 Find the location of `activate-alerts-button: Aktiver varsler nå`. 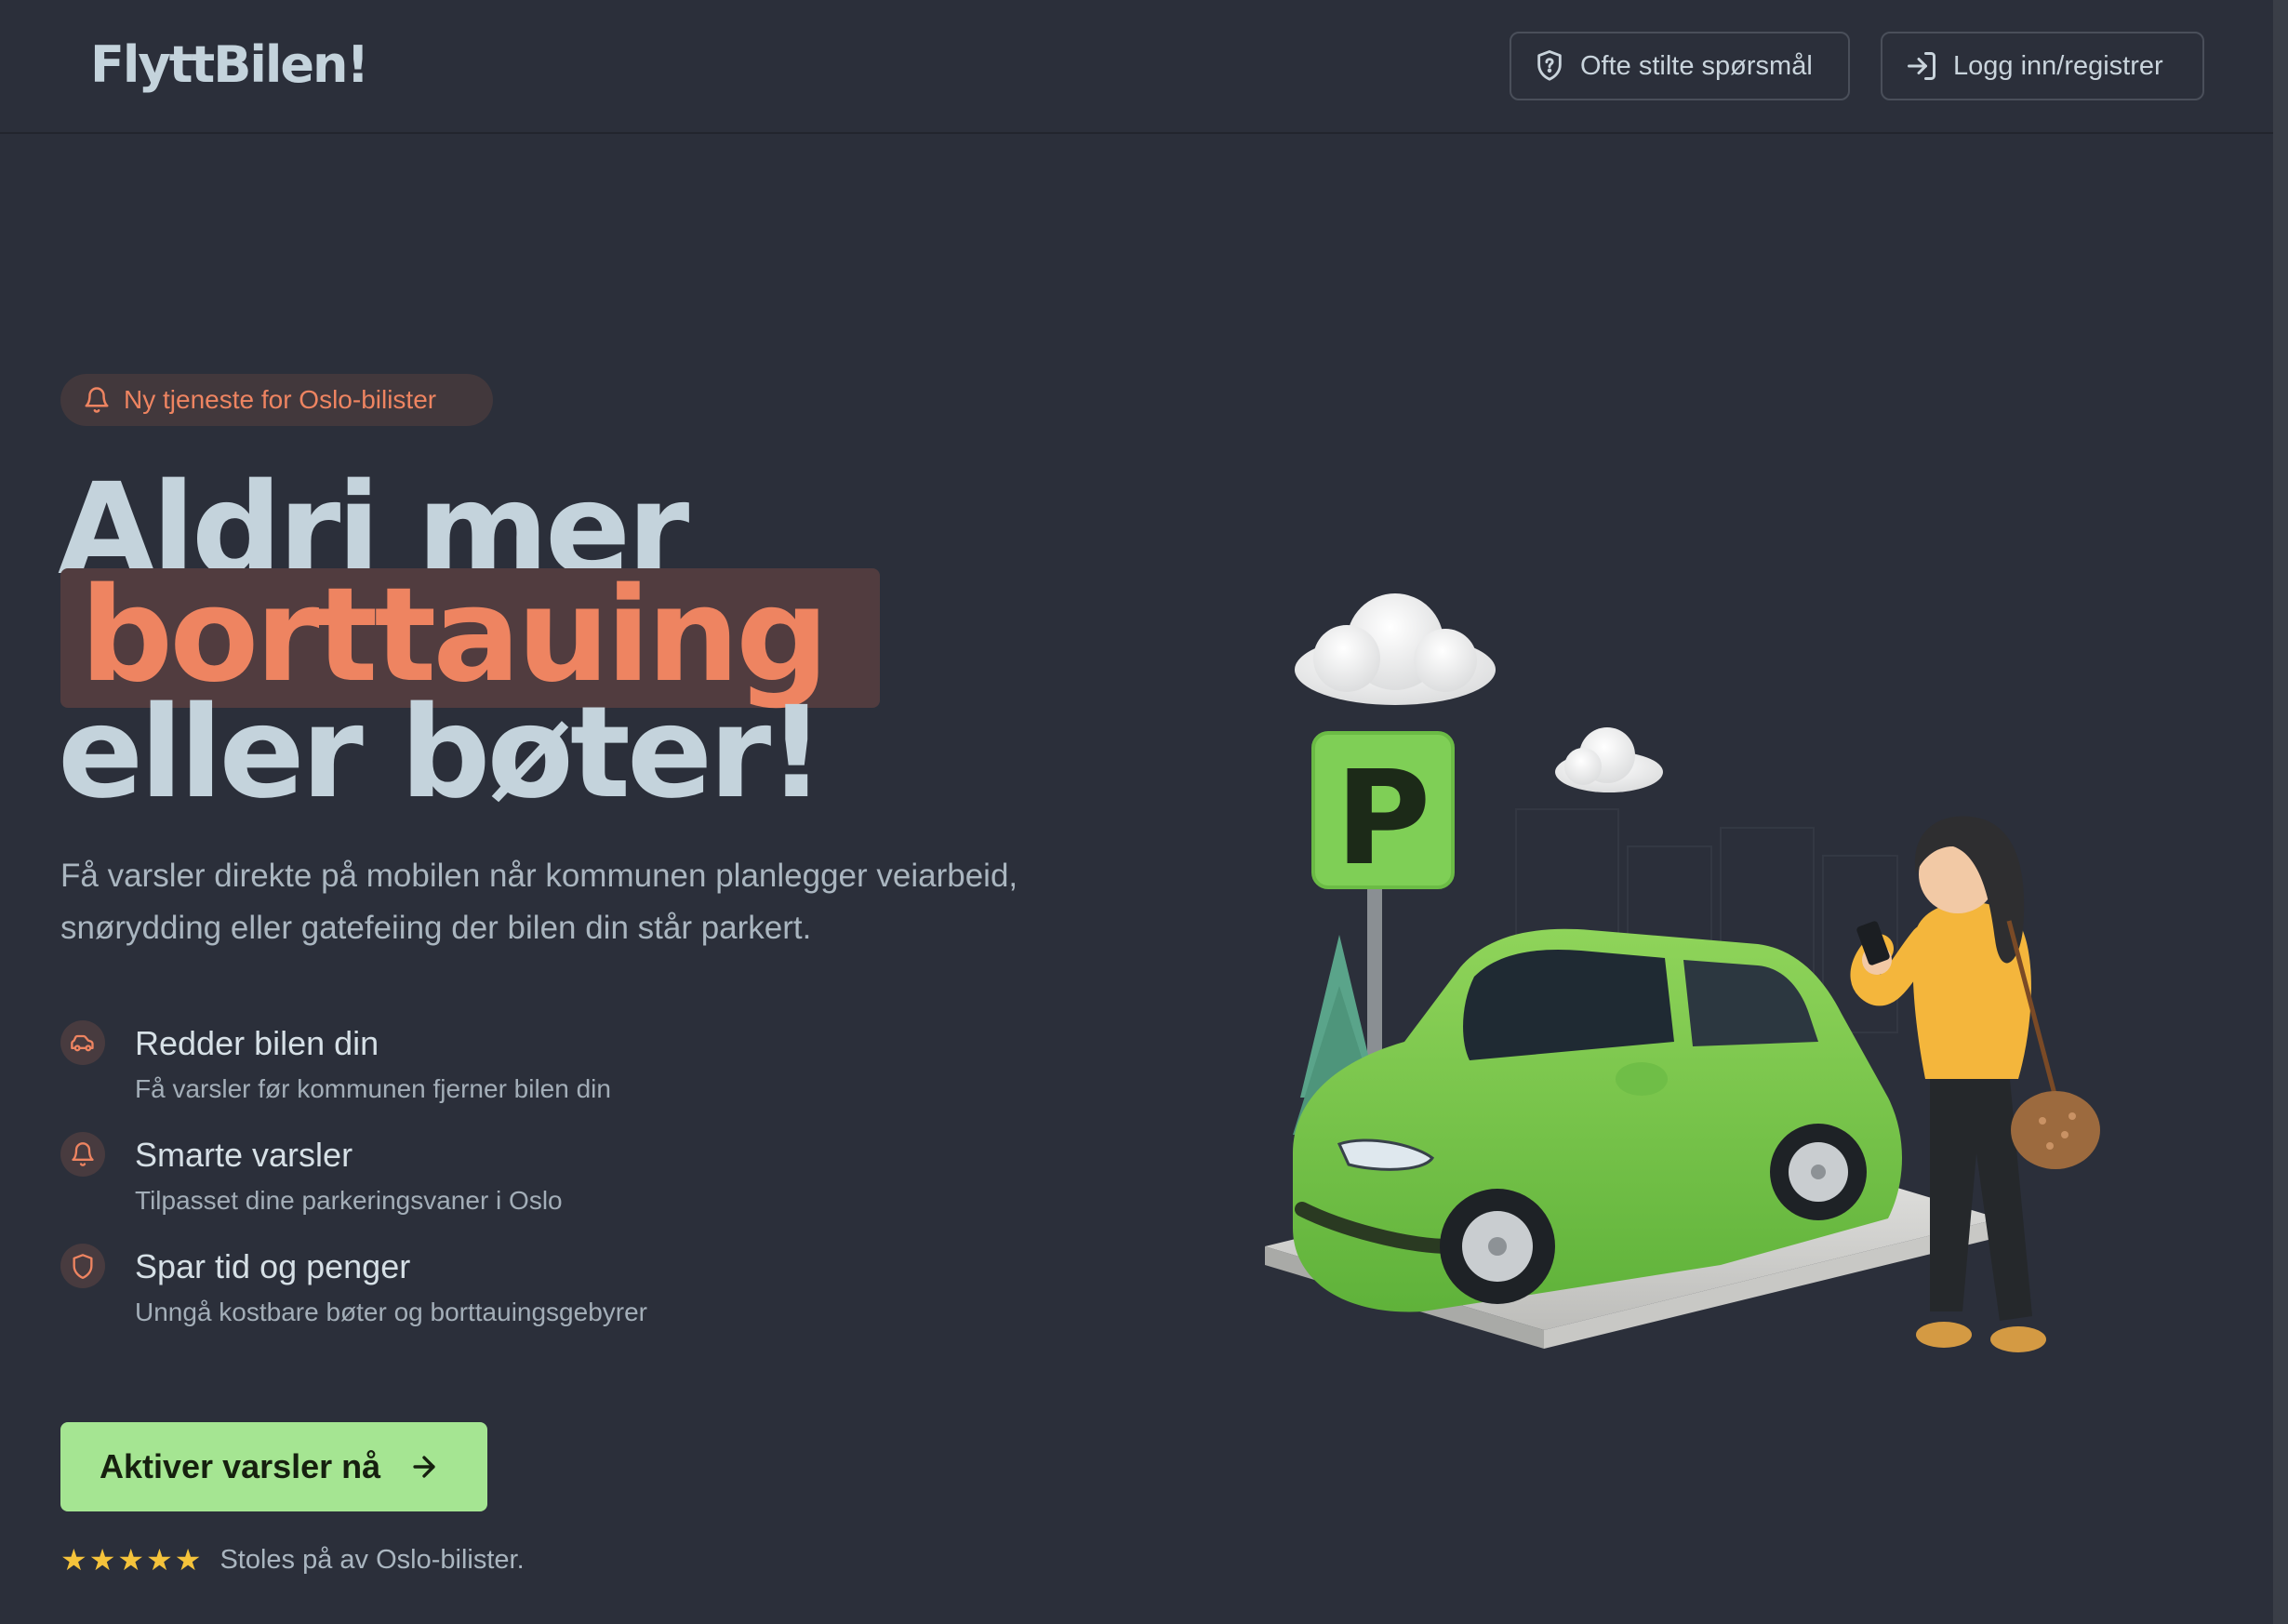

activate-alerts-button: Aktiver varsler nå is located at coordinates (273, 1467).